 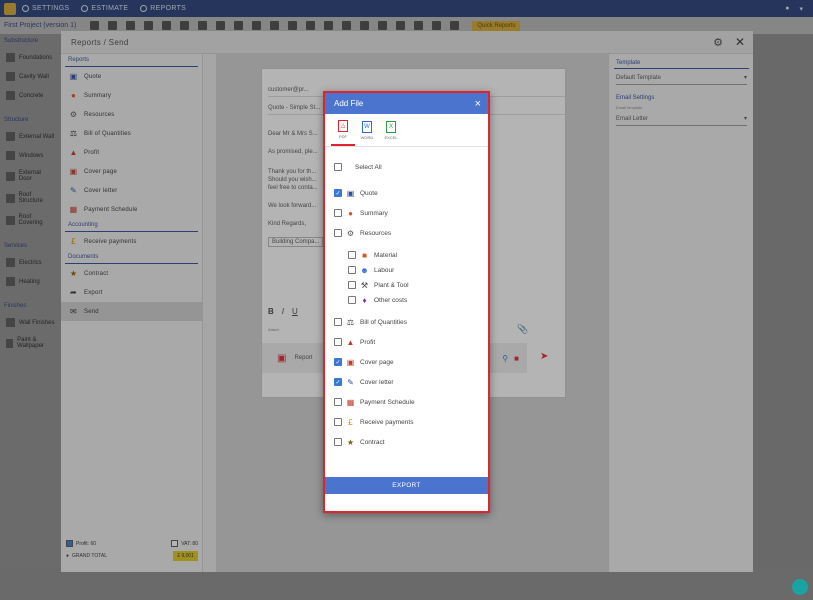 I want to click on other-costs-icon: ♦, so click(x=364, y=300).